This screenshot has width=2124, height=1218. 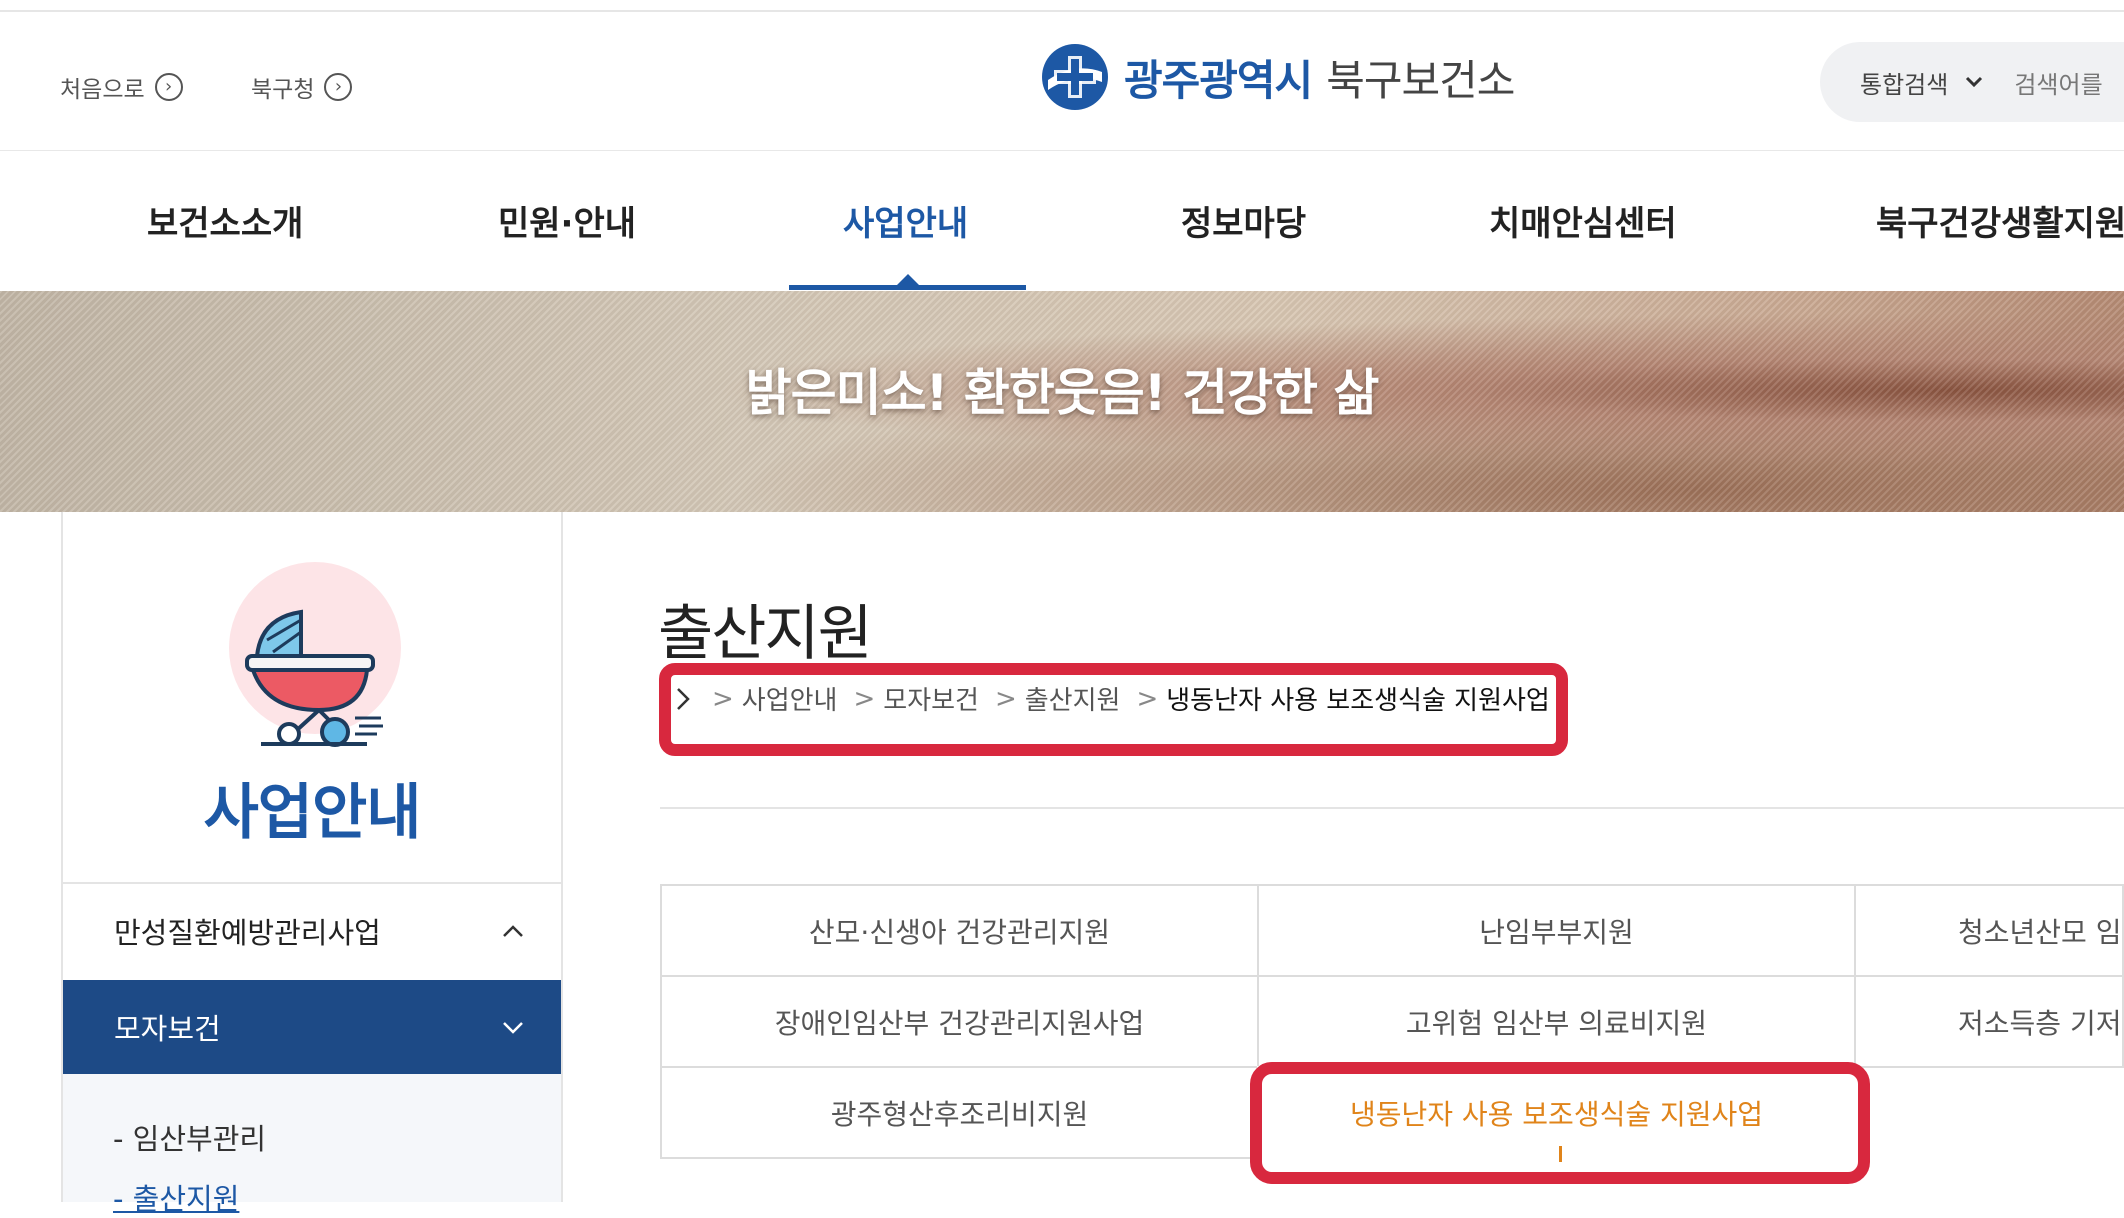 What do you see at coordinates (1062, 393) in the screenshot?
I see `banner-slogan: 밝은미소! 환한웃음! 건강한 삶` at bounding box center [1062, 393].